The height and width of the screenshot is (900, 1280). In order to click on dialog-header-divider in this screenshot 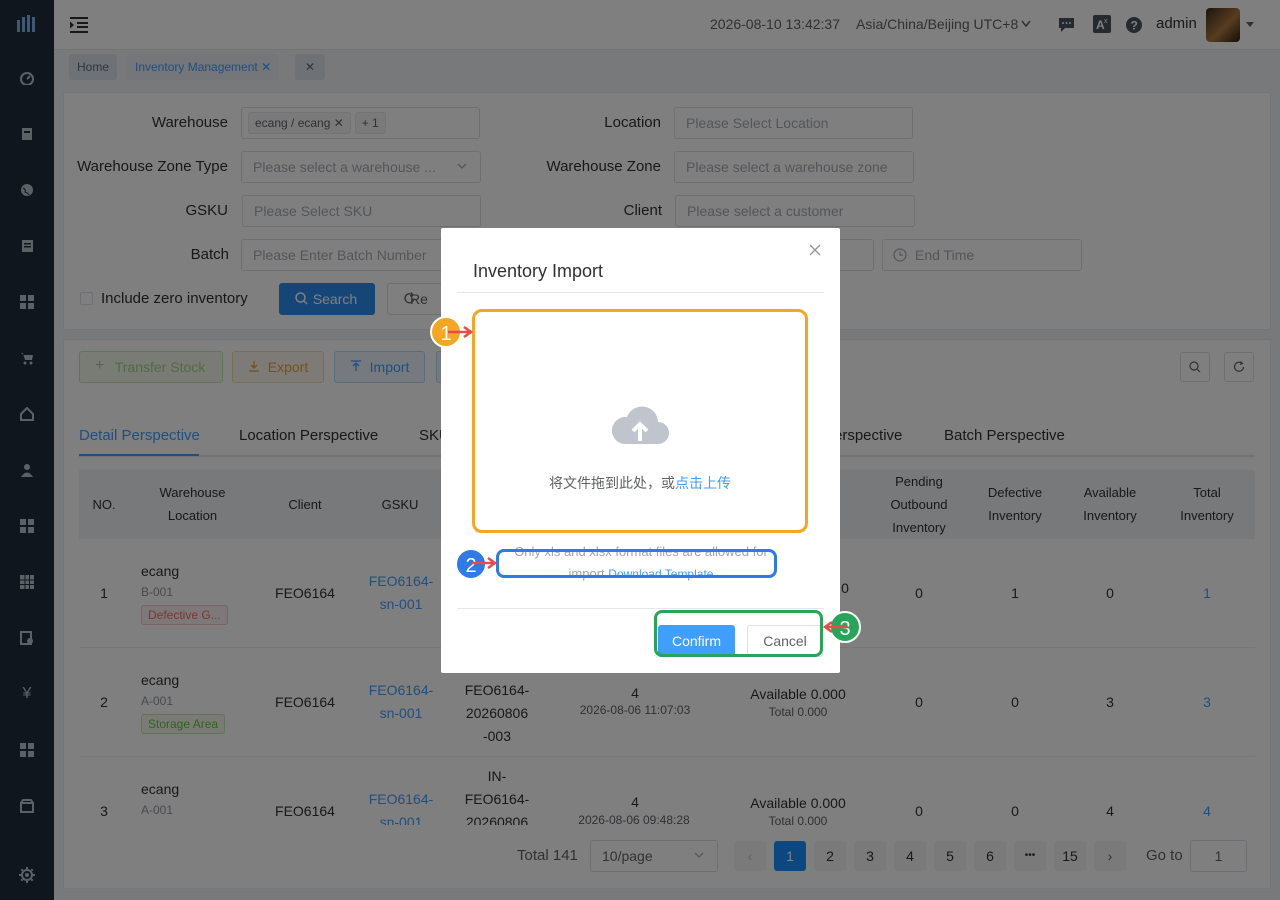, I will do `click(640, 292)`.